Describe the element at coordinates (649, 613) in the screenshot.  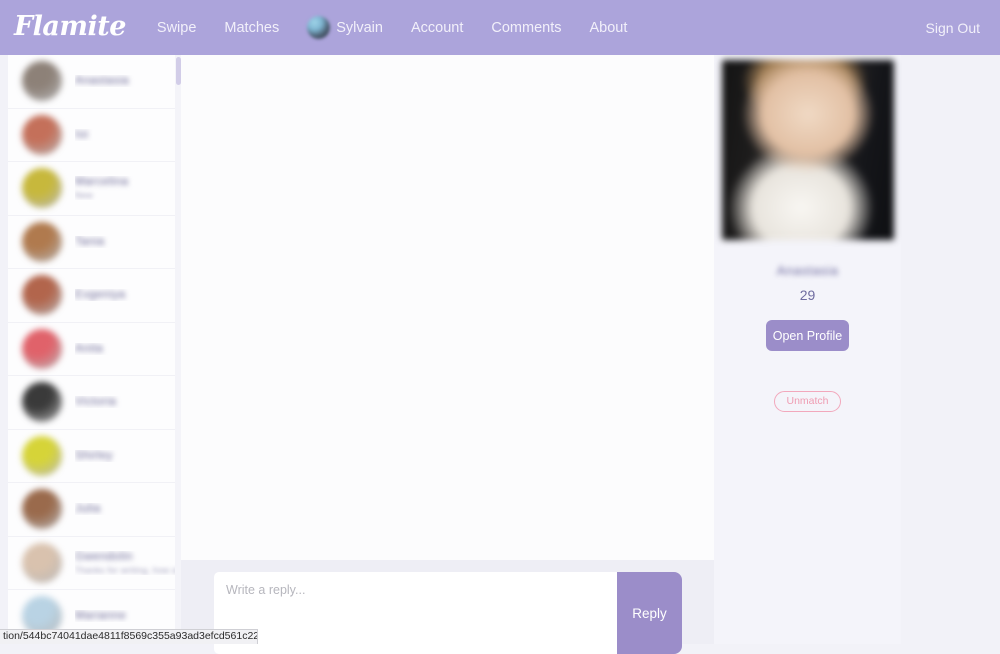
I see `reply-button: Reply` at that location.